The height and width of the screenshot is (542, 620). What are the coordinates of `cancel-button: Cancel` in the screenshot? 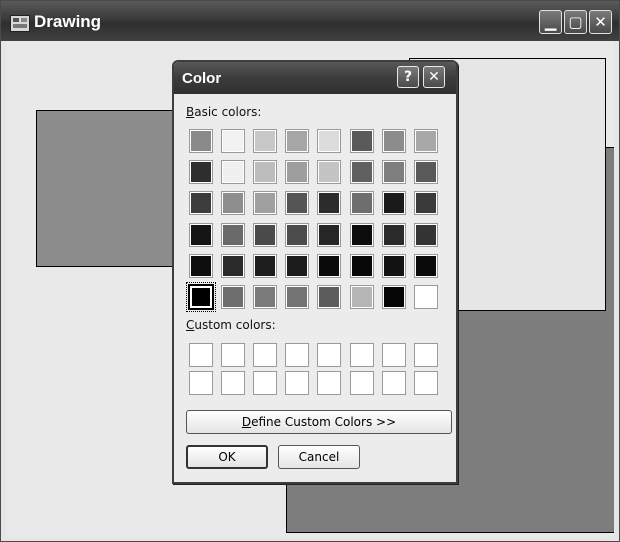 It's located at (319, 457).